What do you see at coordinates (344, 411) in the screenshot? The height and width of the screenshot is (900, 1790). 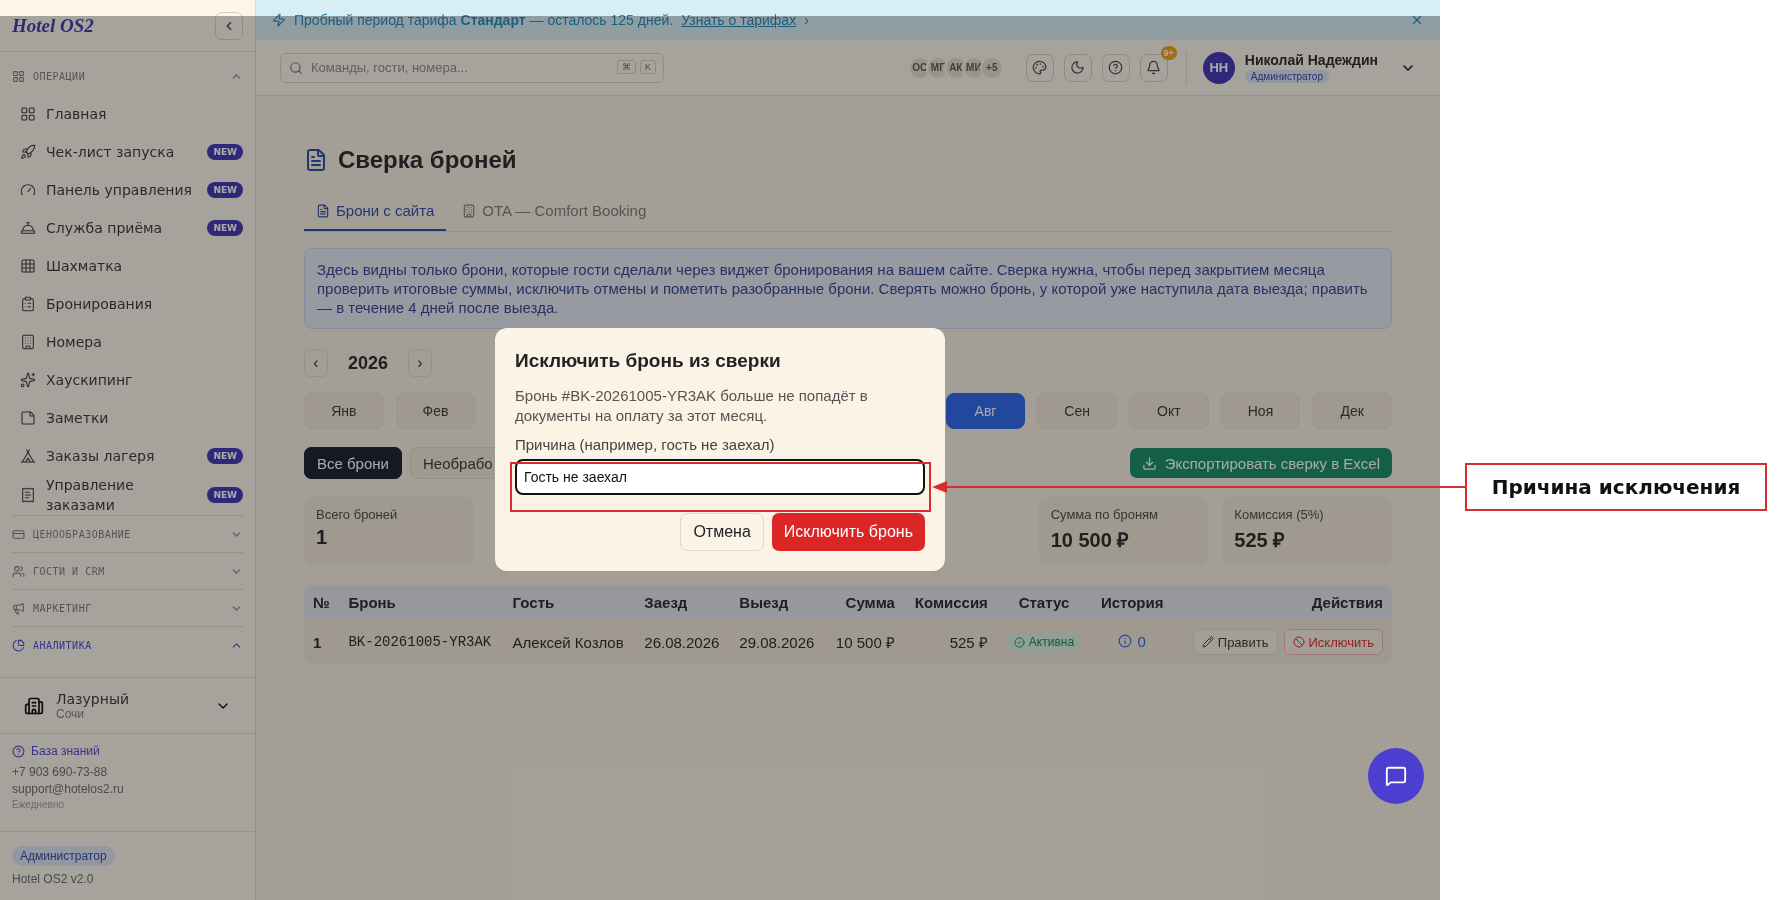 I see `month-button: Янв` at bounding box center [344, 411].